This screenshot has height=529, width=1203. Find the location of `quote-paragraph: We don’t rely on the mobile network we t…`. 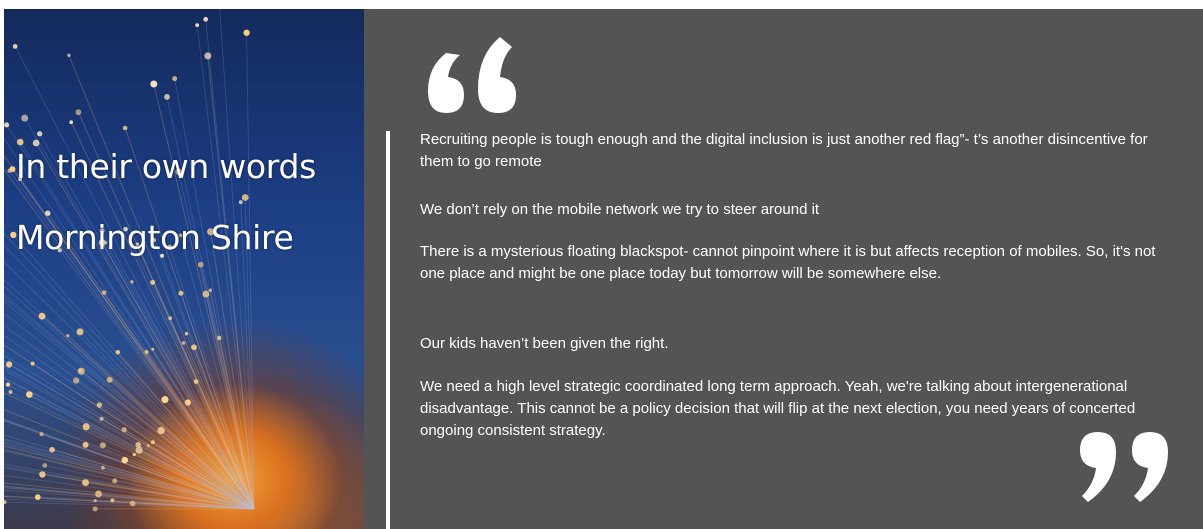

quote-paragraph: We don’t rely on the mobile network we t… is located at coordinates (620, 209).